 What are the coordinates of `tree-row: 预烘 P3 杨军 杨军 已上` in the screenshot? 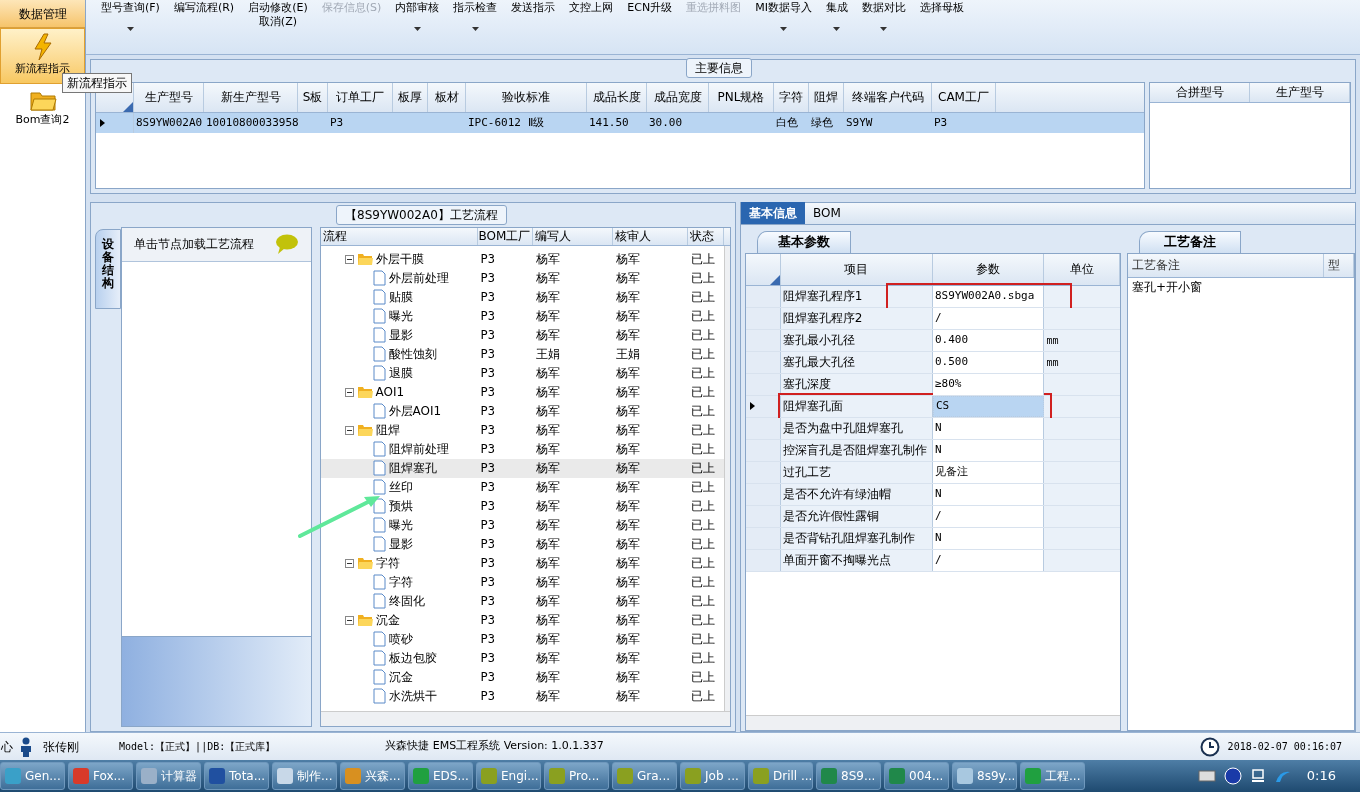 It's located at (522, 506).